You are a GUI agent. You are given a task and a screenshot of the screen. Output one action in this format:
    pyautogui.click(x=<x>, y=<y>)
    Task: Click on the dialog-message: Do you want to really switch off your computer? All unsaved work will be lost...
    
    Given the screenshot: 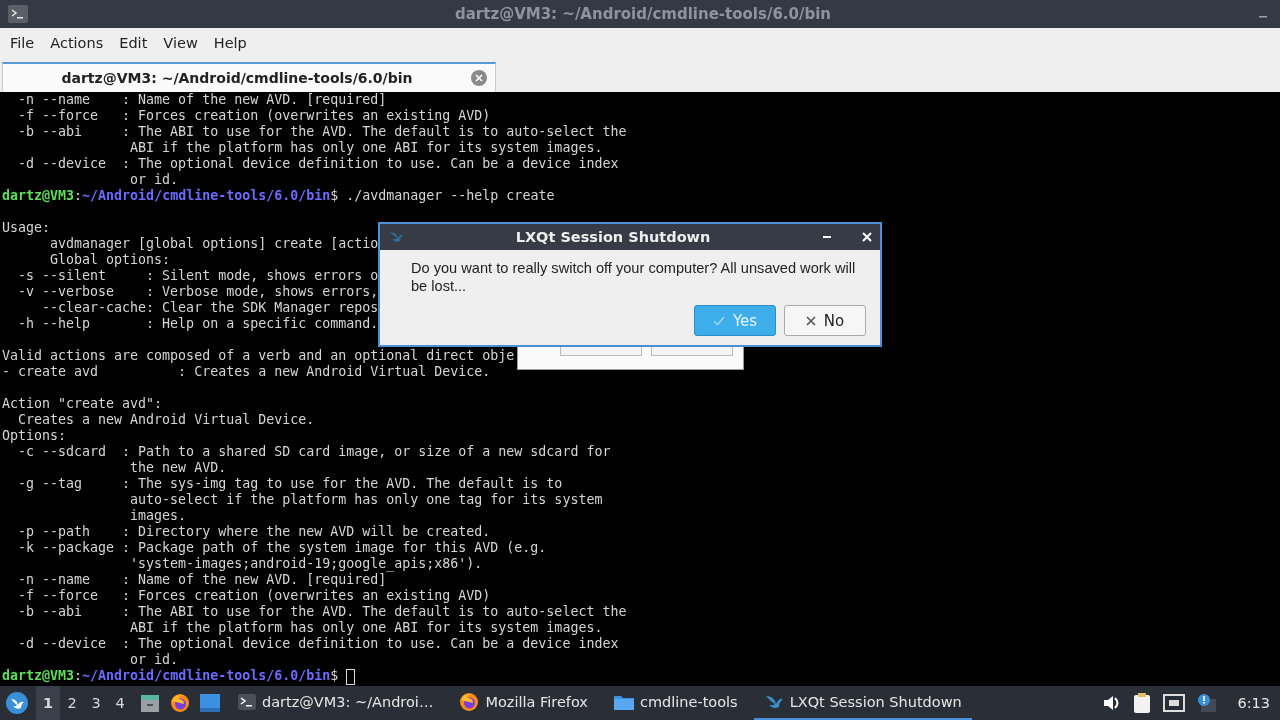 What is the action you would take?
    pyautogui.click(x=634, y=277)
    